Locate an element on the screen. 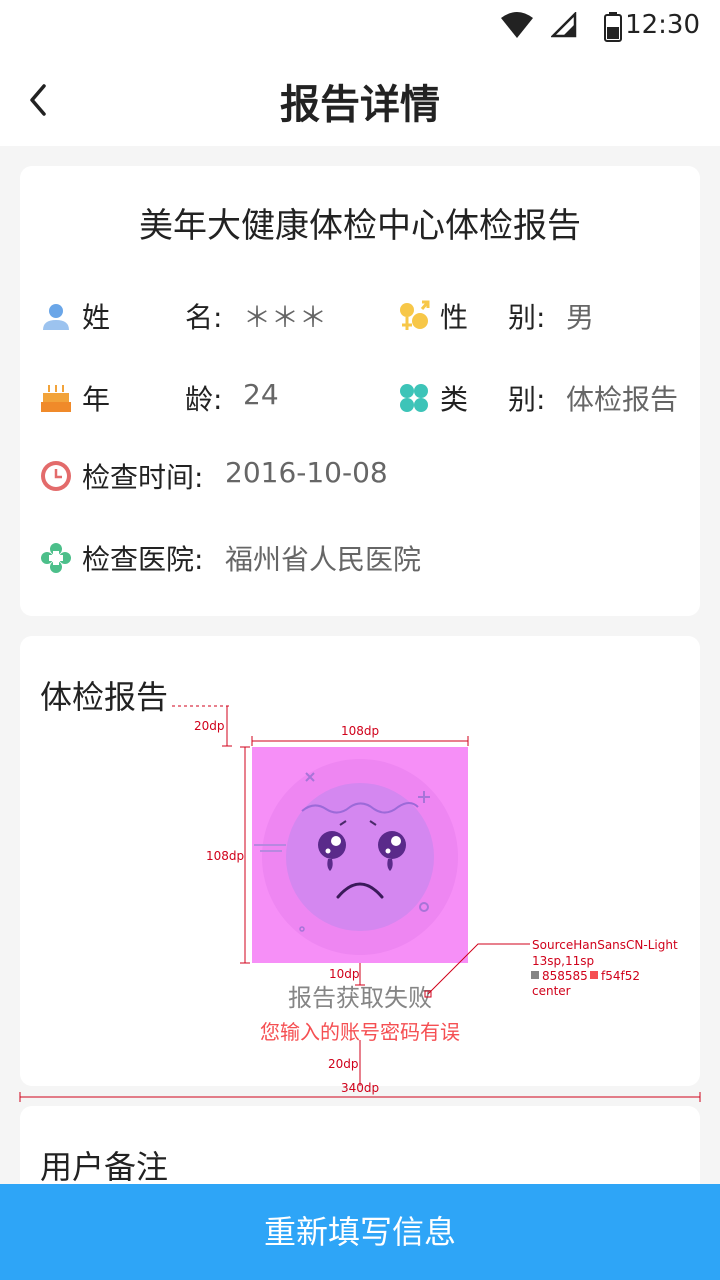  category-icon is located at coordinates (414, 398).